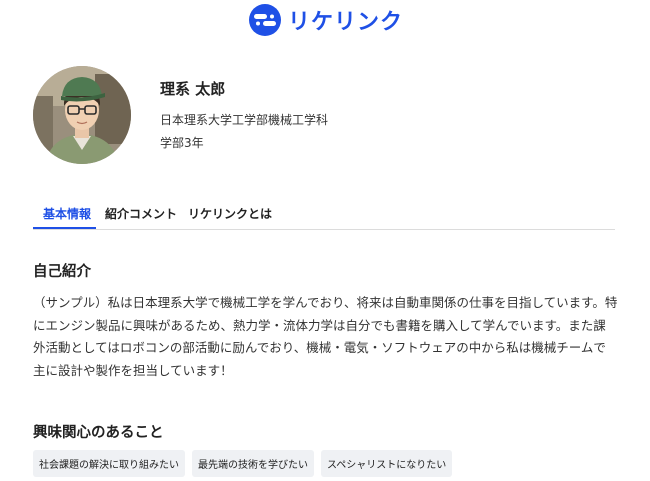 The height and width of the screenshot is (481, 650). I want to click on app-header: リケリンク, so click(325, 22).